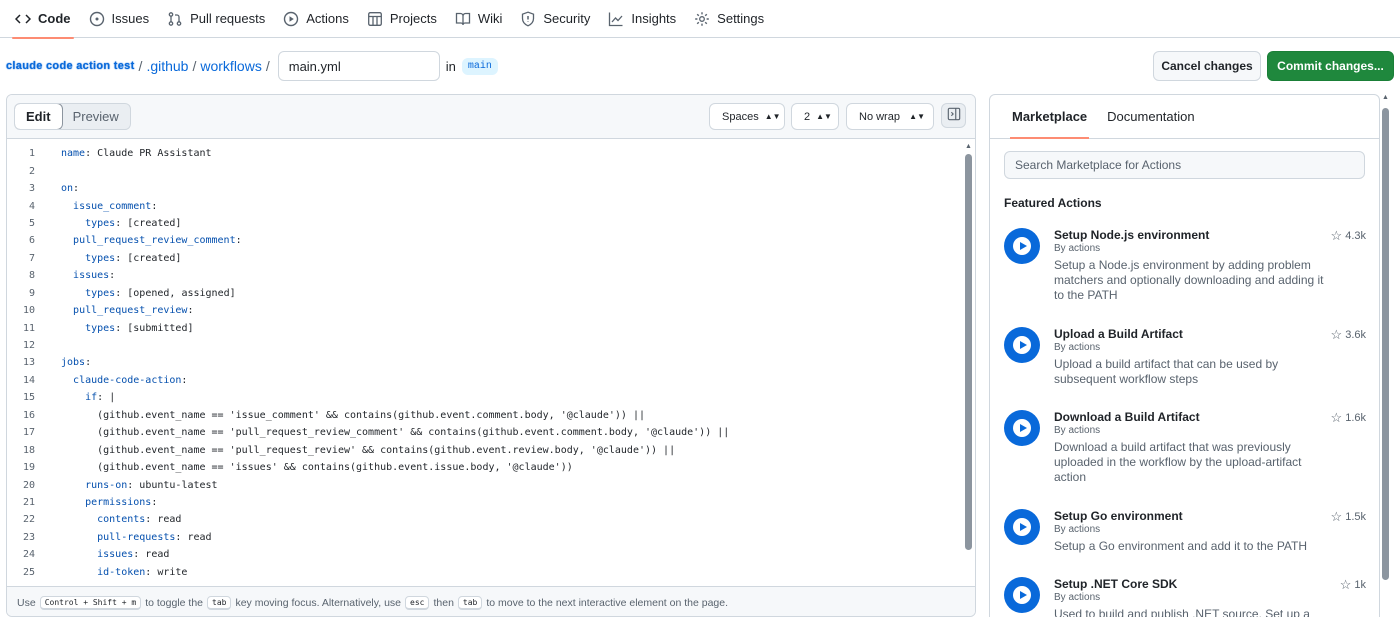 This screenshot has height=617, width=1400. I want to click on yaml-value: [submitted], so click(157, 328).